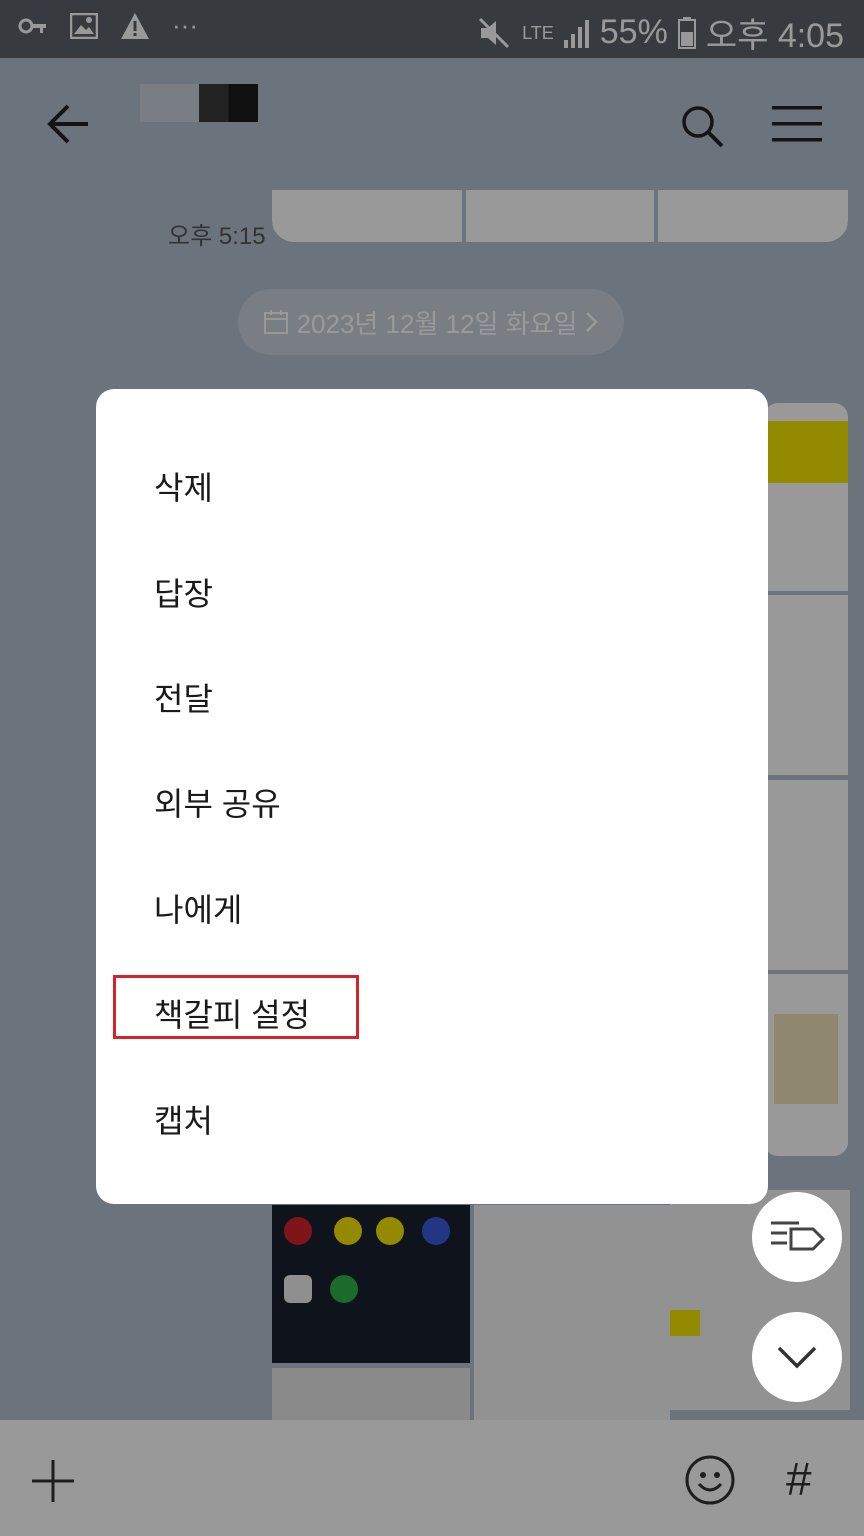  Describe the element at coordinates (183, 486) in the screenshot. I see `menu-item-delete: 삭제` at that location.